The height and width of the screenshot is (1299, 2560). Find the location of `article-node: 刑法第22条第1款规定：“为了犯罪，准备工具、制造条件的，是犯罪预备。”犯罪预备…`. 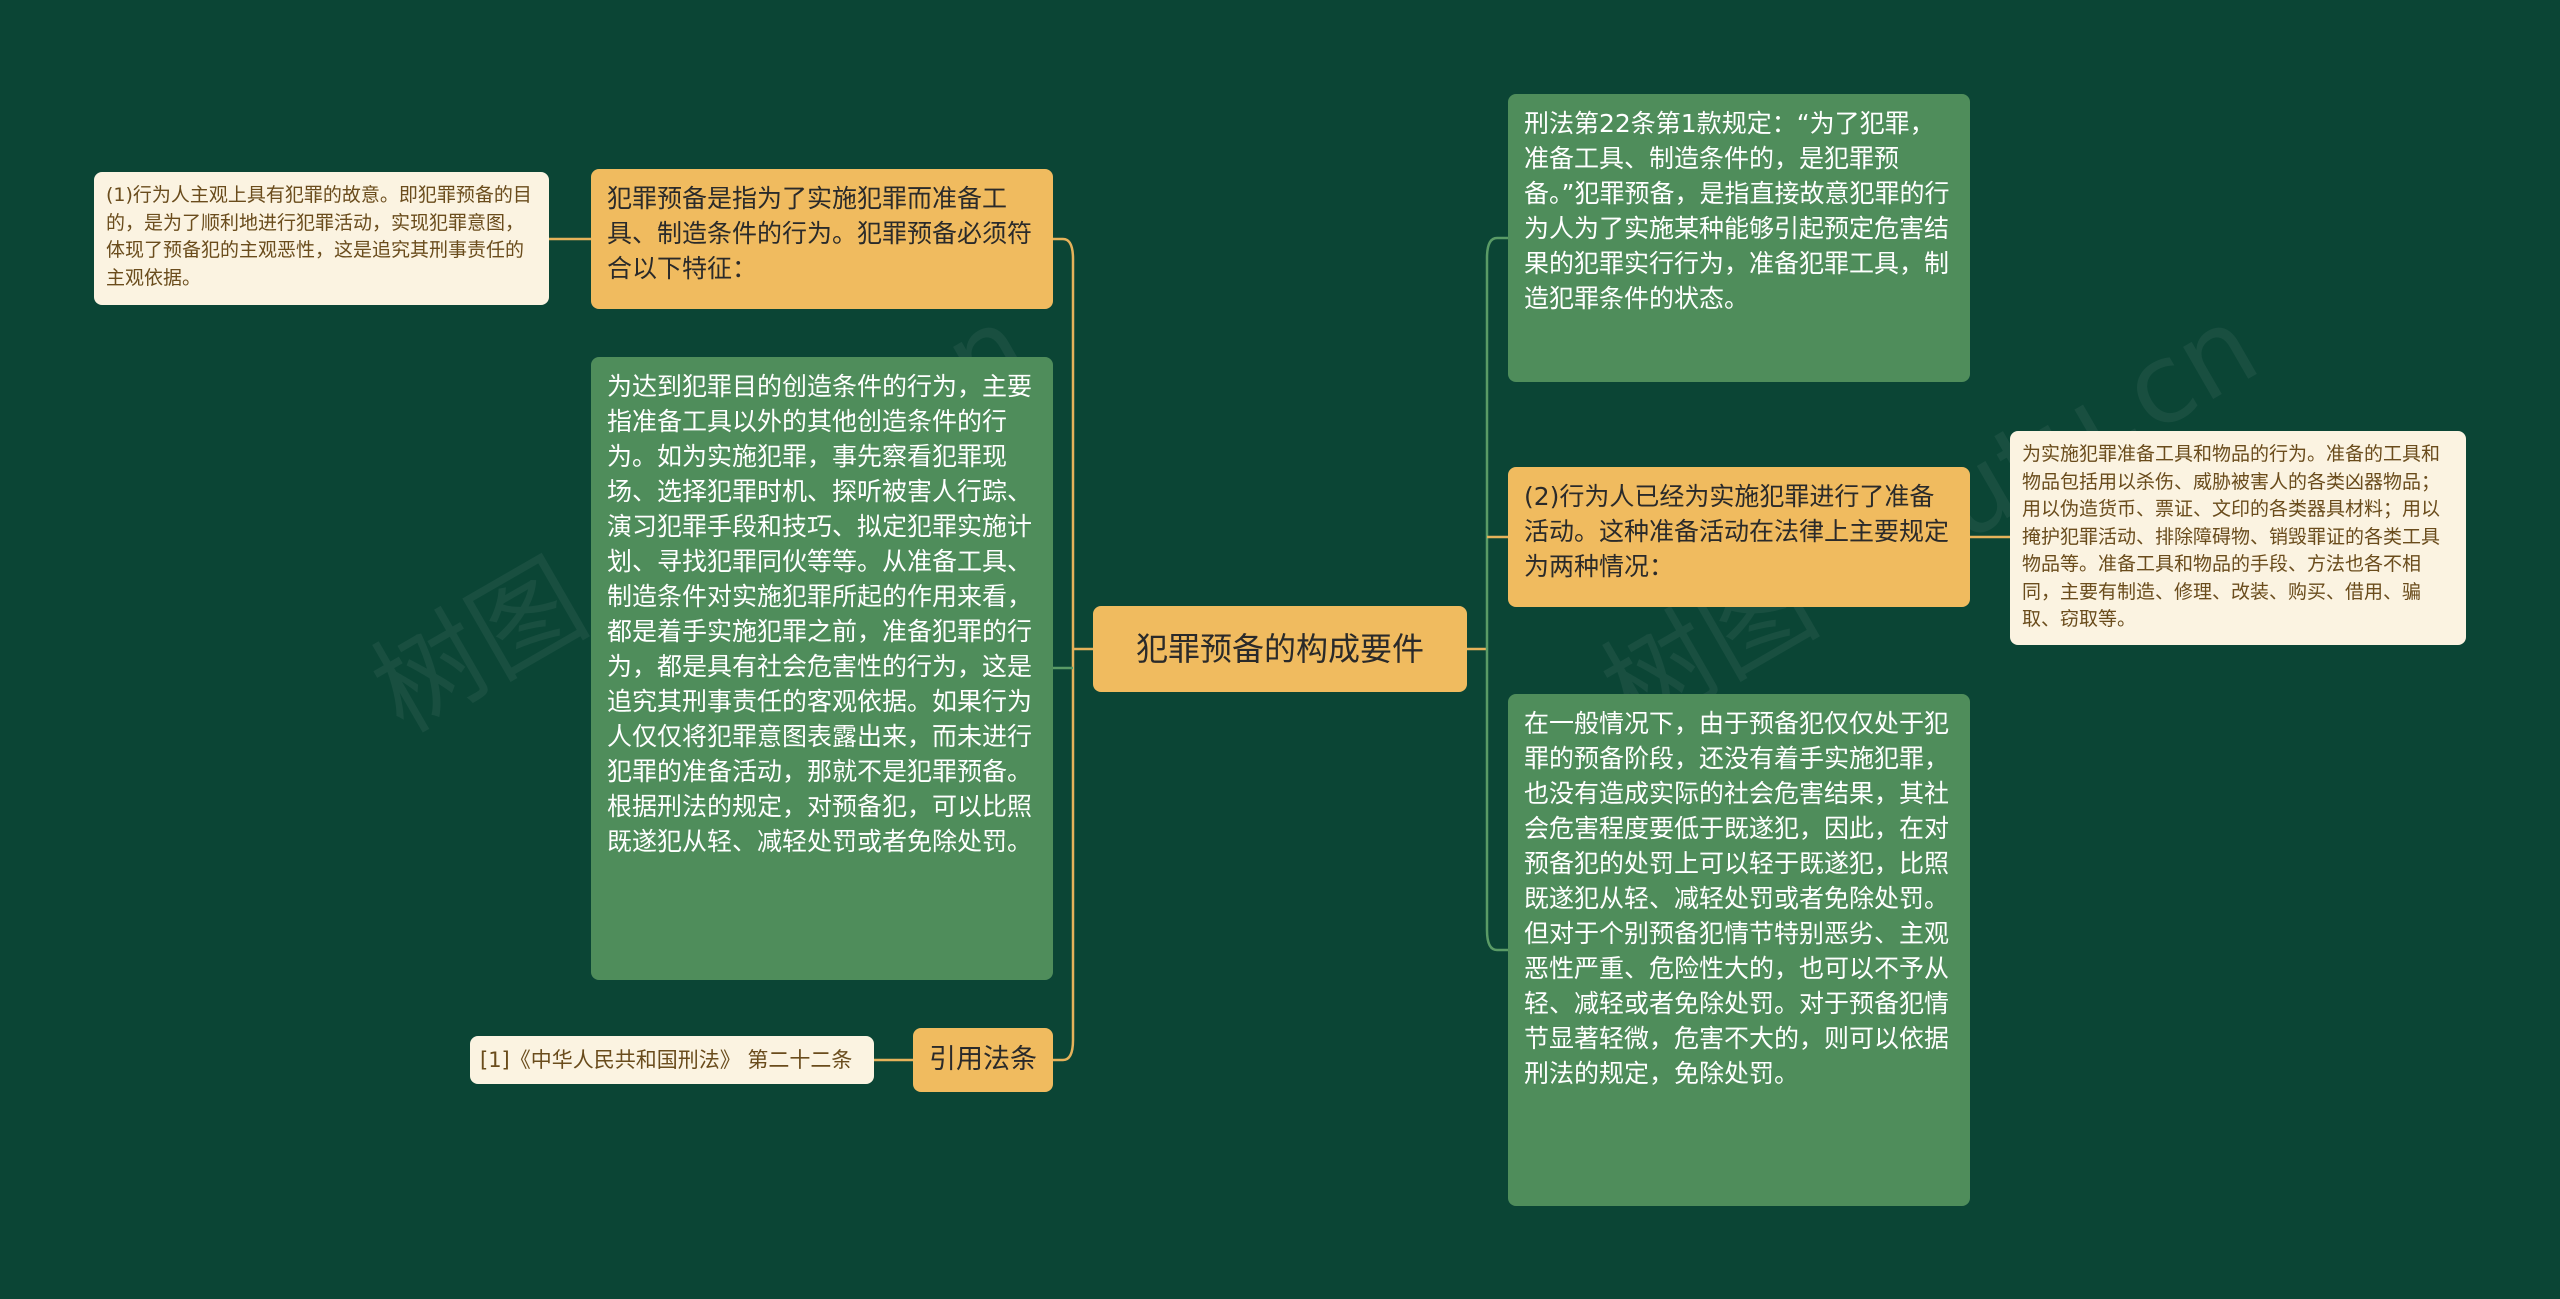

article-node: 刑法第22条第1款规定：“为了犯罪，准备工具、制造条件的，是犯罪预备。”犯罪预备… is located at coordinates (1739, 238).